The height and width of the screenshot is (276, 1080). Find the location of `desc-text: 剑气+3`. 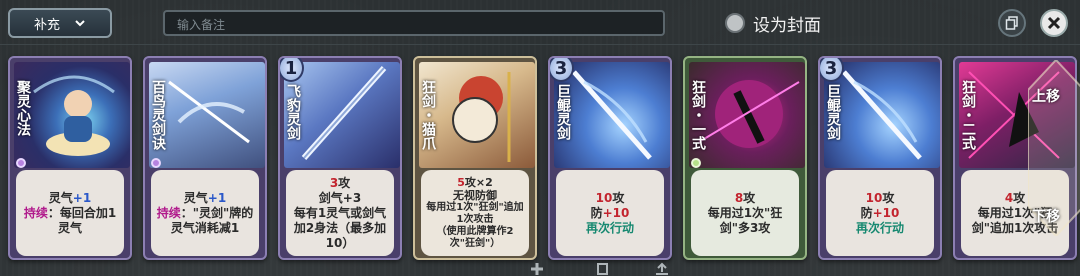

desc-text: 剑气+3 is located at coordinates (340, 197).